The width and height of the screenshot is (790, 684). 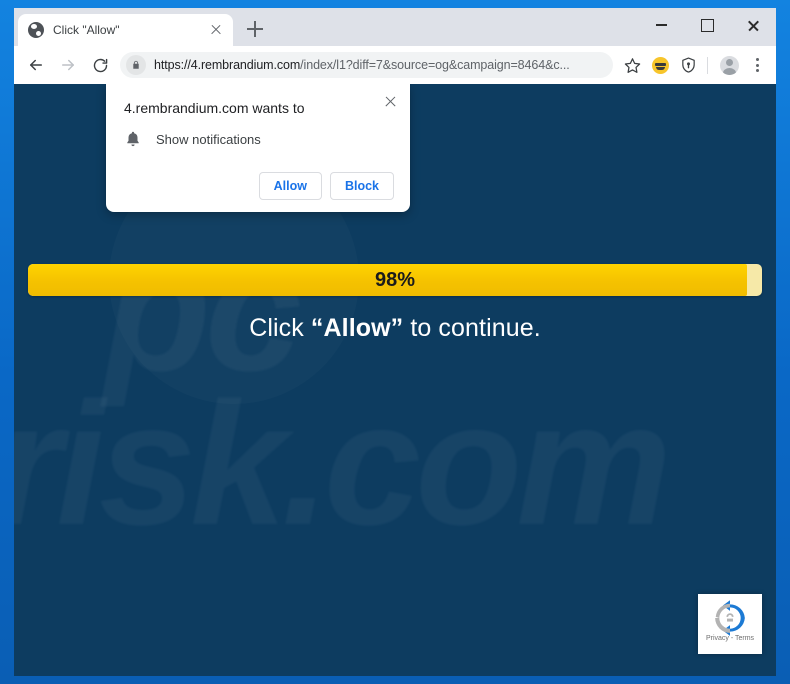 I want to click on permission-label: Show notifications, so click(x=208, y=139).